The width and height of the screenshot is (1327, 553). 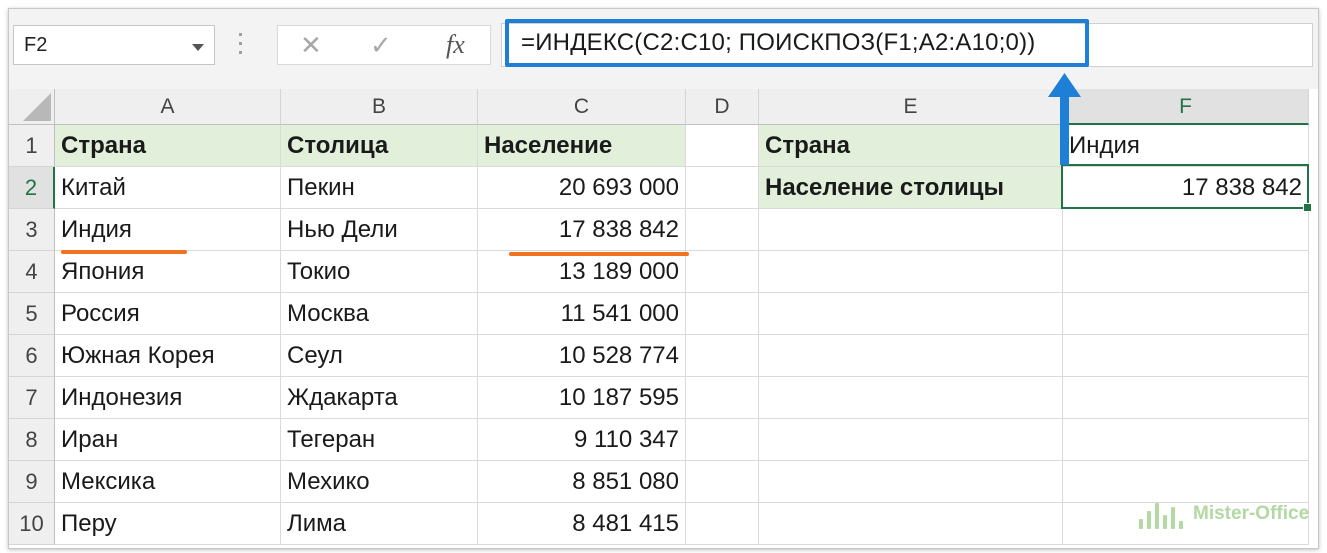 I want to click on cell-e1: Страна, so click(x=911, y=146).